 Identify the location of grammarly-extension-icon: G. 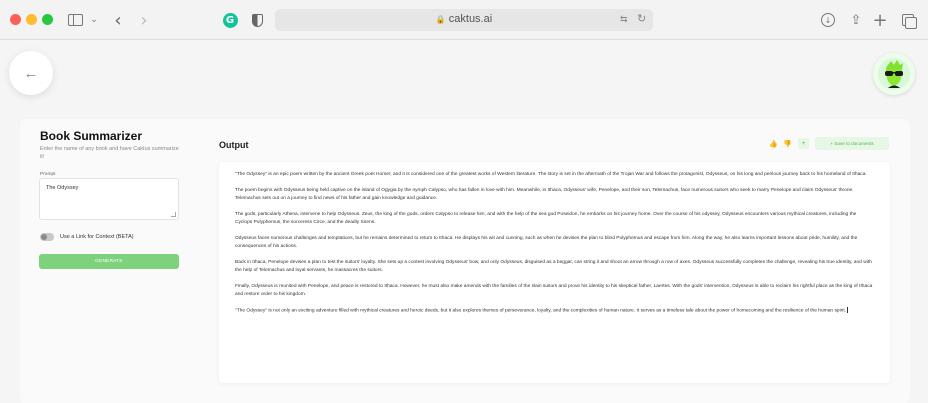
(230, 20).